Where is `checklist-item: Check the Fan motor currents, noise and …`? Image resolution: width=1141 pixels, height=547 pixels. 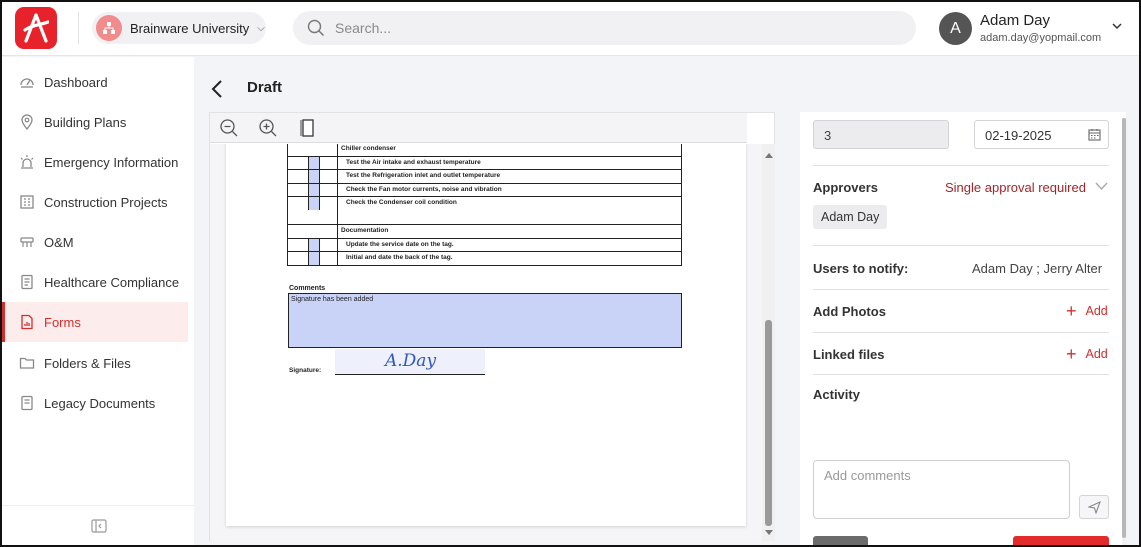
checklist-item: Check the Fan motor currents, noise and … is located at coordinates (509, 189).